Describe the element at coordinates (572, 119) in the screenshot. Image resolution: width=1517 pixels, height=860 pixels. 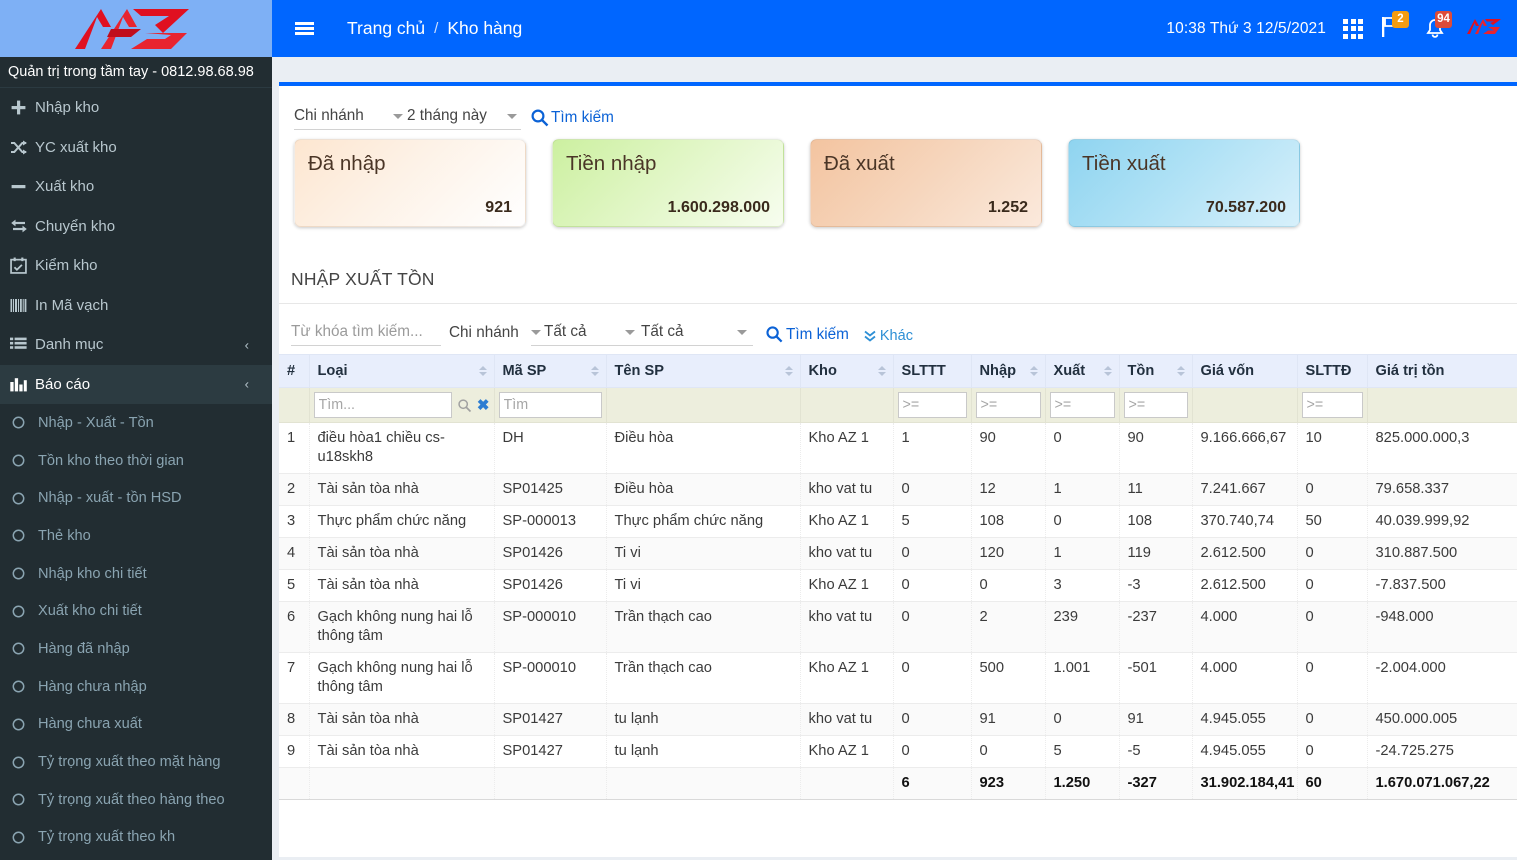
I see `top-search-button: Tìm kiếm` at that location.